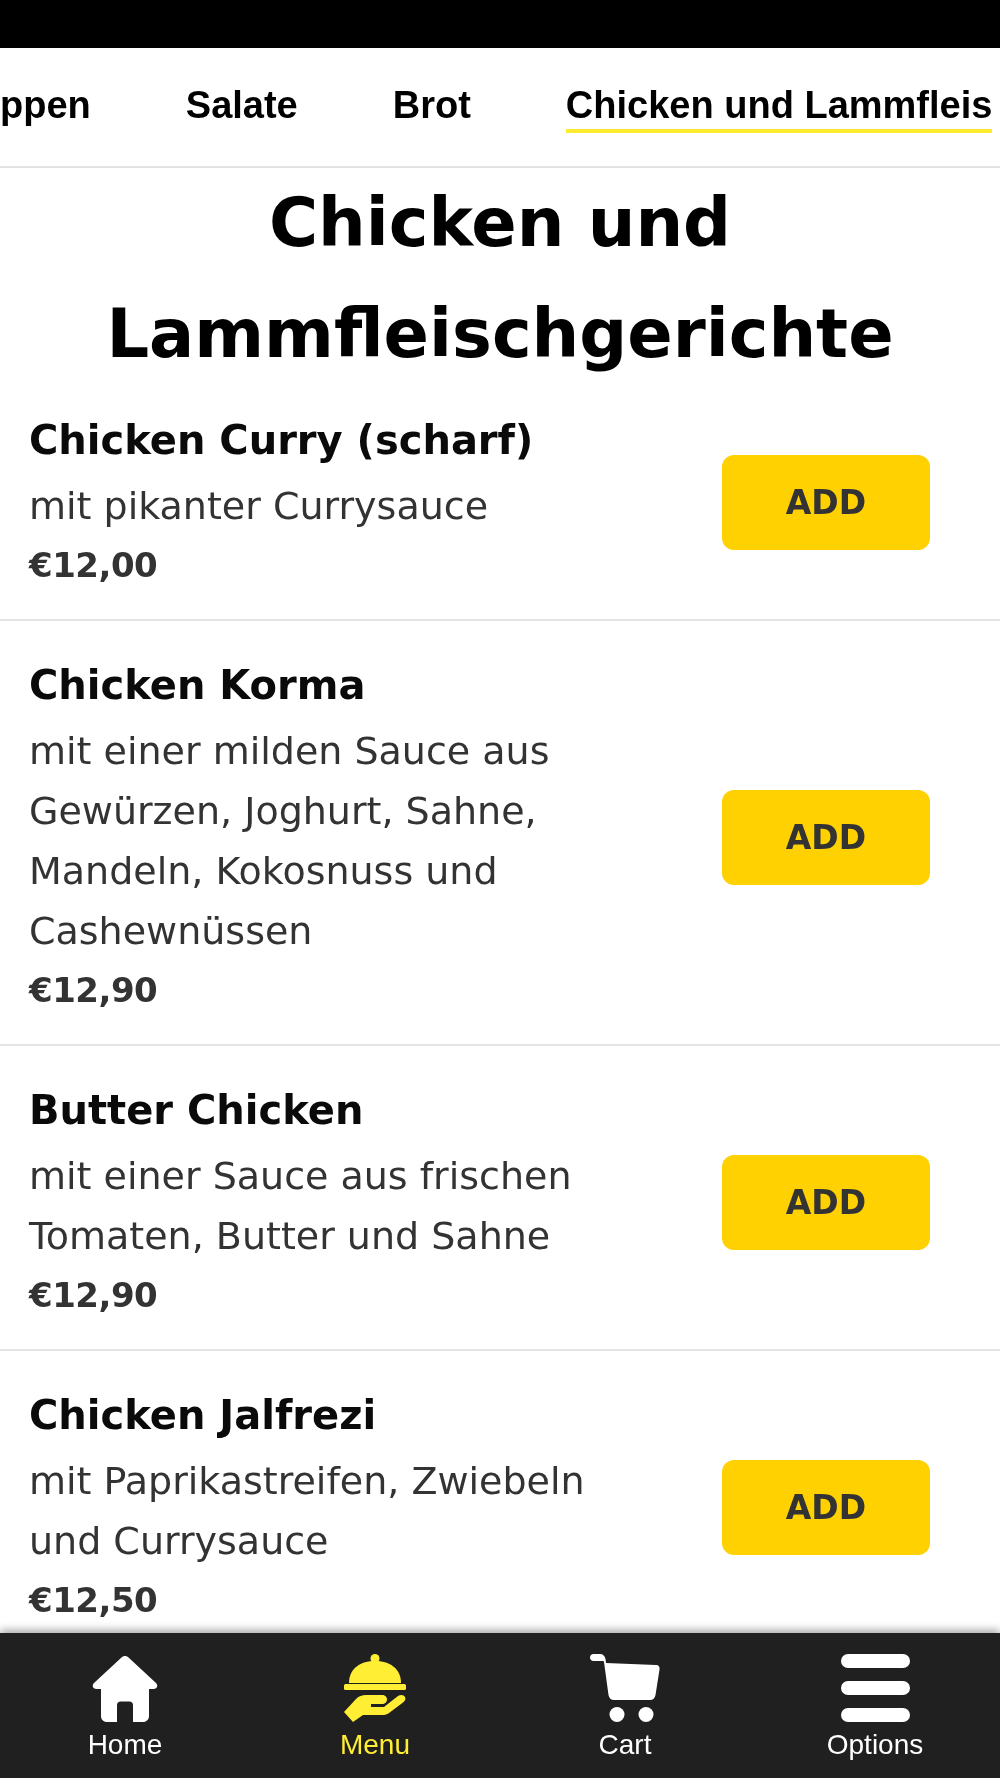 The height and width of the screenshot is (1778, 1000). What do you see at coordinates (125, 1688) in the screenshot?
I see `house-icon` at bounding box center [125, 1688].